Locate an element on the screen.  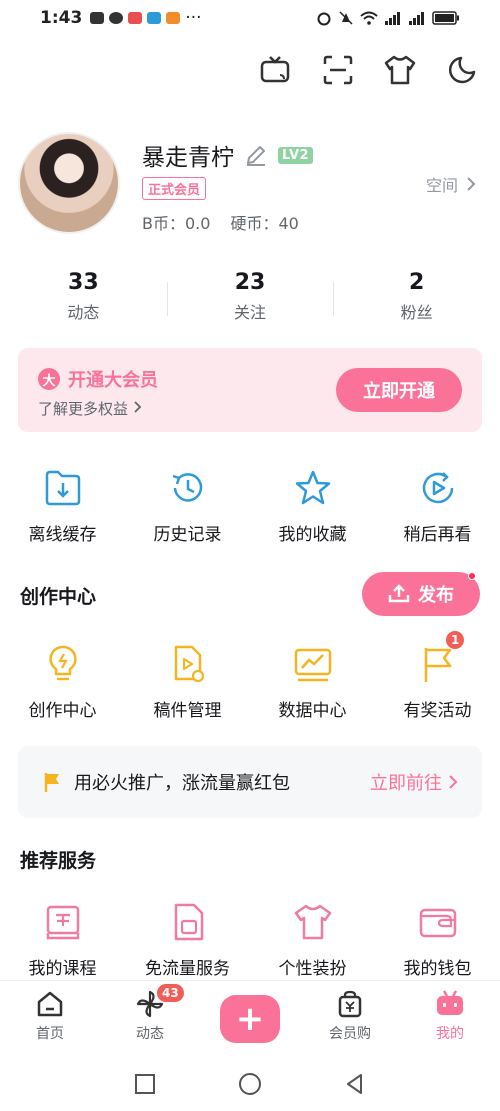
course-icon is located at coordinates (63, 922).